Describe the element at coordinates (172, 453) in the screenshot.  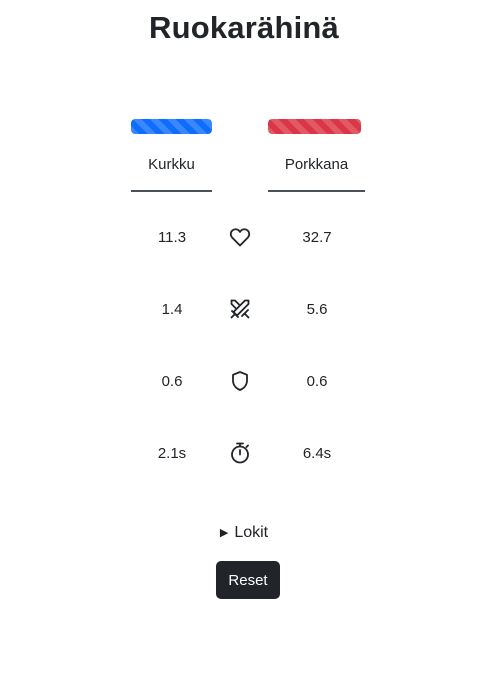
I see `left-speed-value: 2.1s` at that location.